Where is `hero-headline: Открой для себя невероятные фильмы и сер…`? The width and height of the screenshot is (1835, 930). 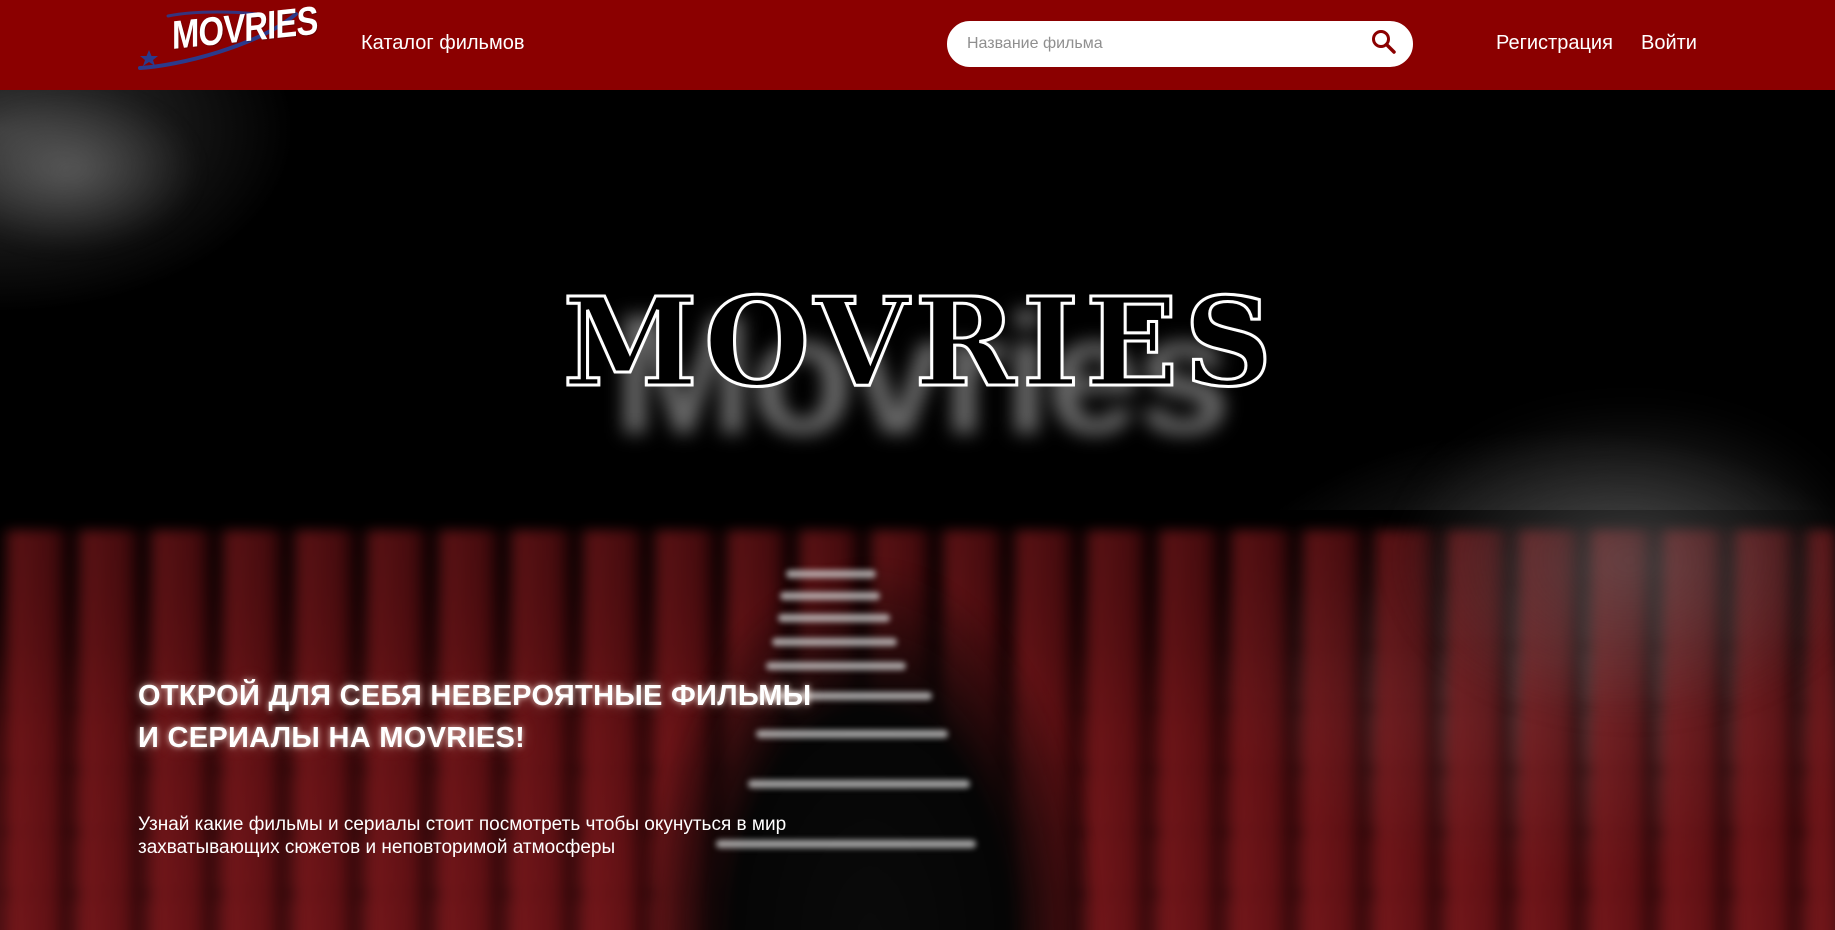
hero-headline: Открой для себя невероятные фильмы и сер… is located at coordinates (475, 717).